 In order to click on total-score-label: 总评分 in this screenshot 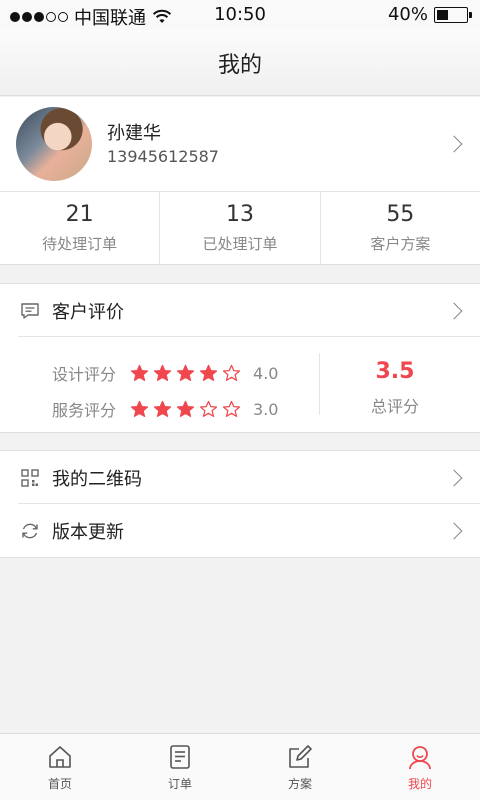, I will do `click(394, 406)`.